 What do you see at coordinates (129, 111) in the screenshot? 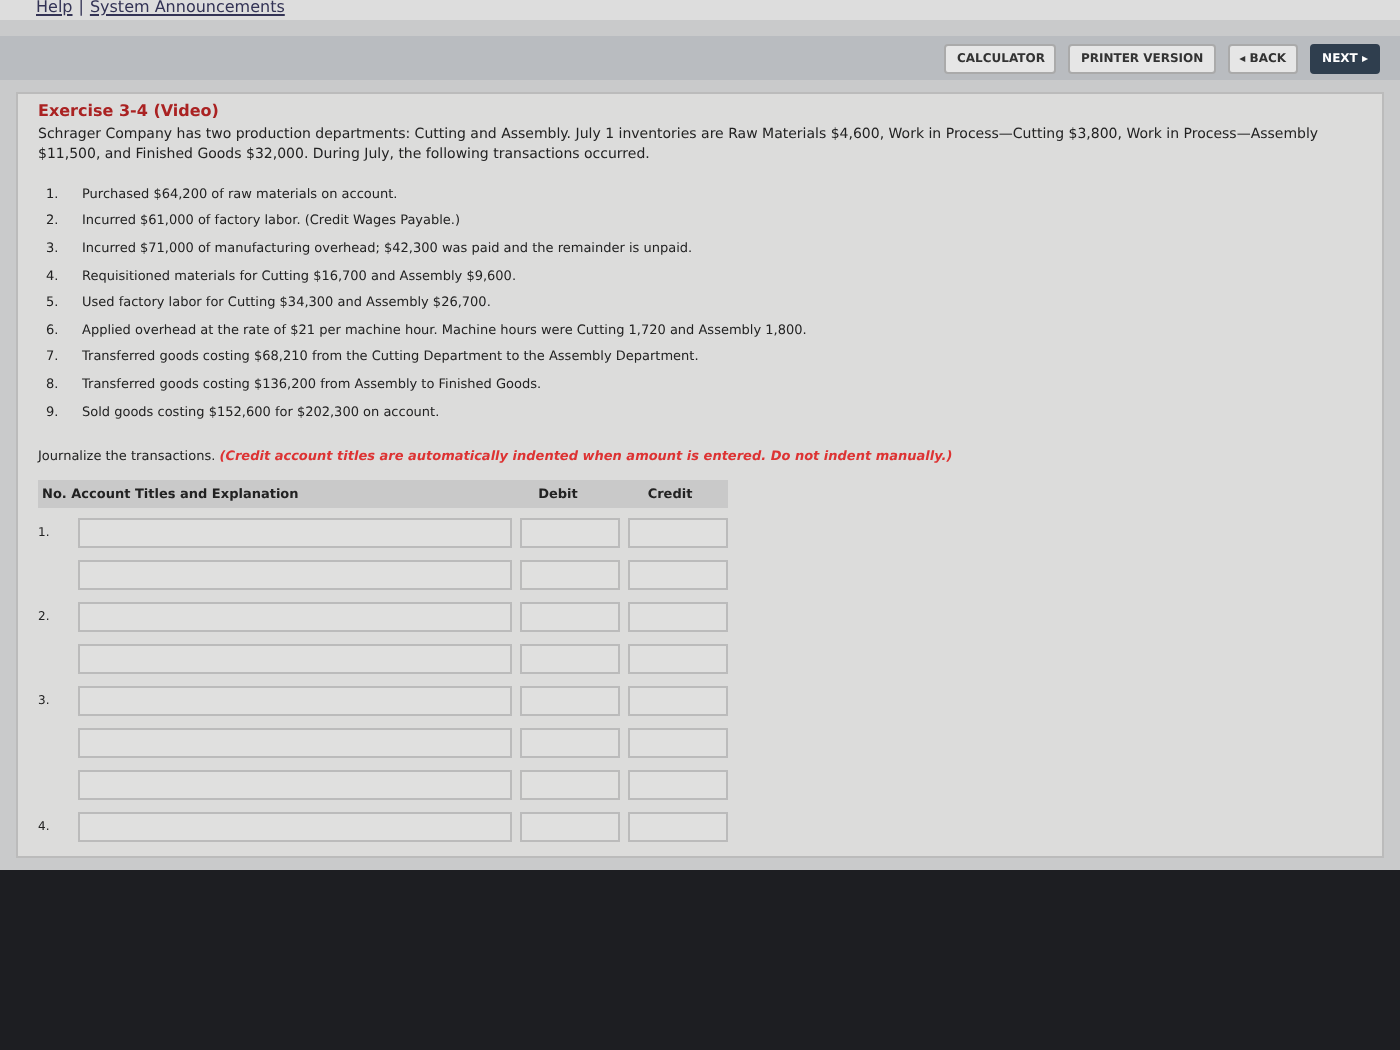
I see `exercise-title: Exercise 3-4 (Video)` at bounding box center [129, 111].